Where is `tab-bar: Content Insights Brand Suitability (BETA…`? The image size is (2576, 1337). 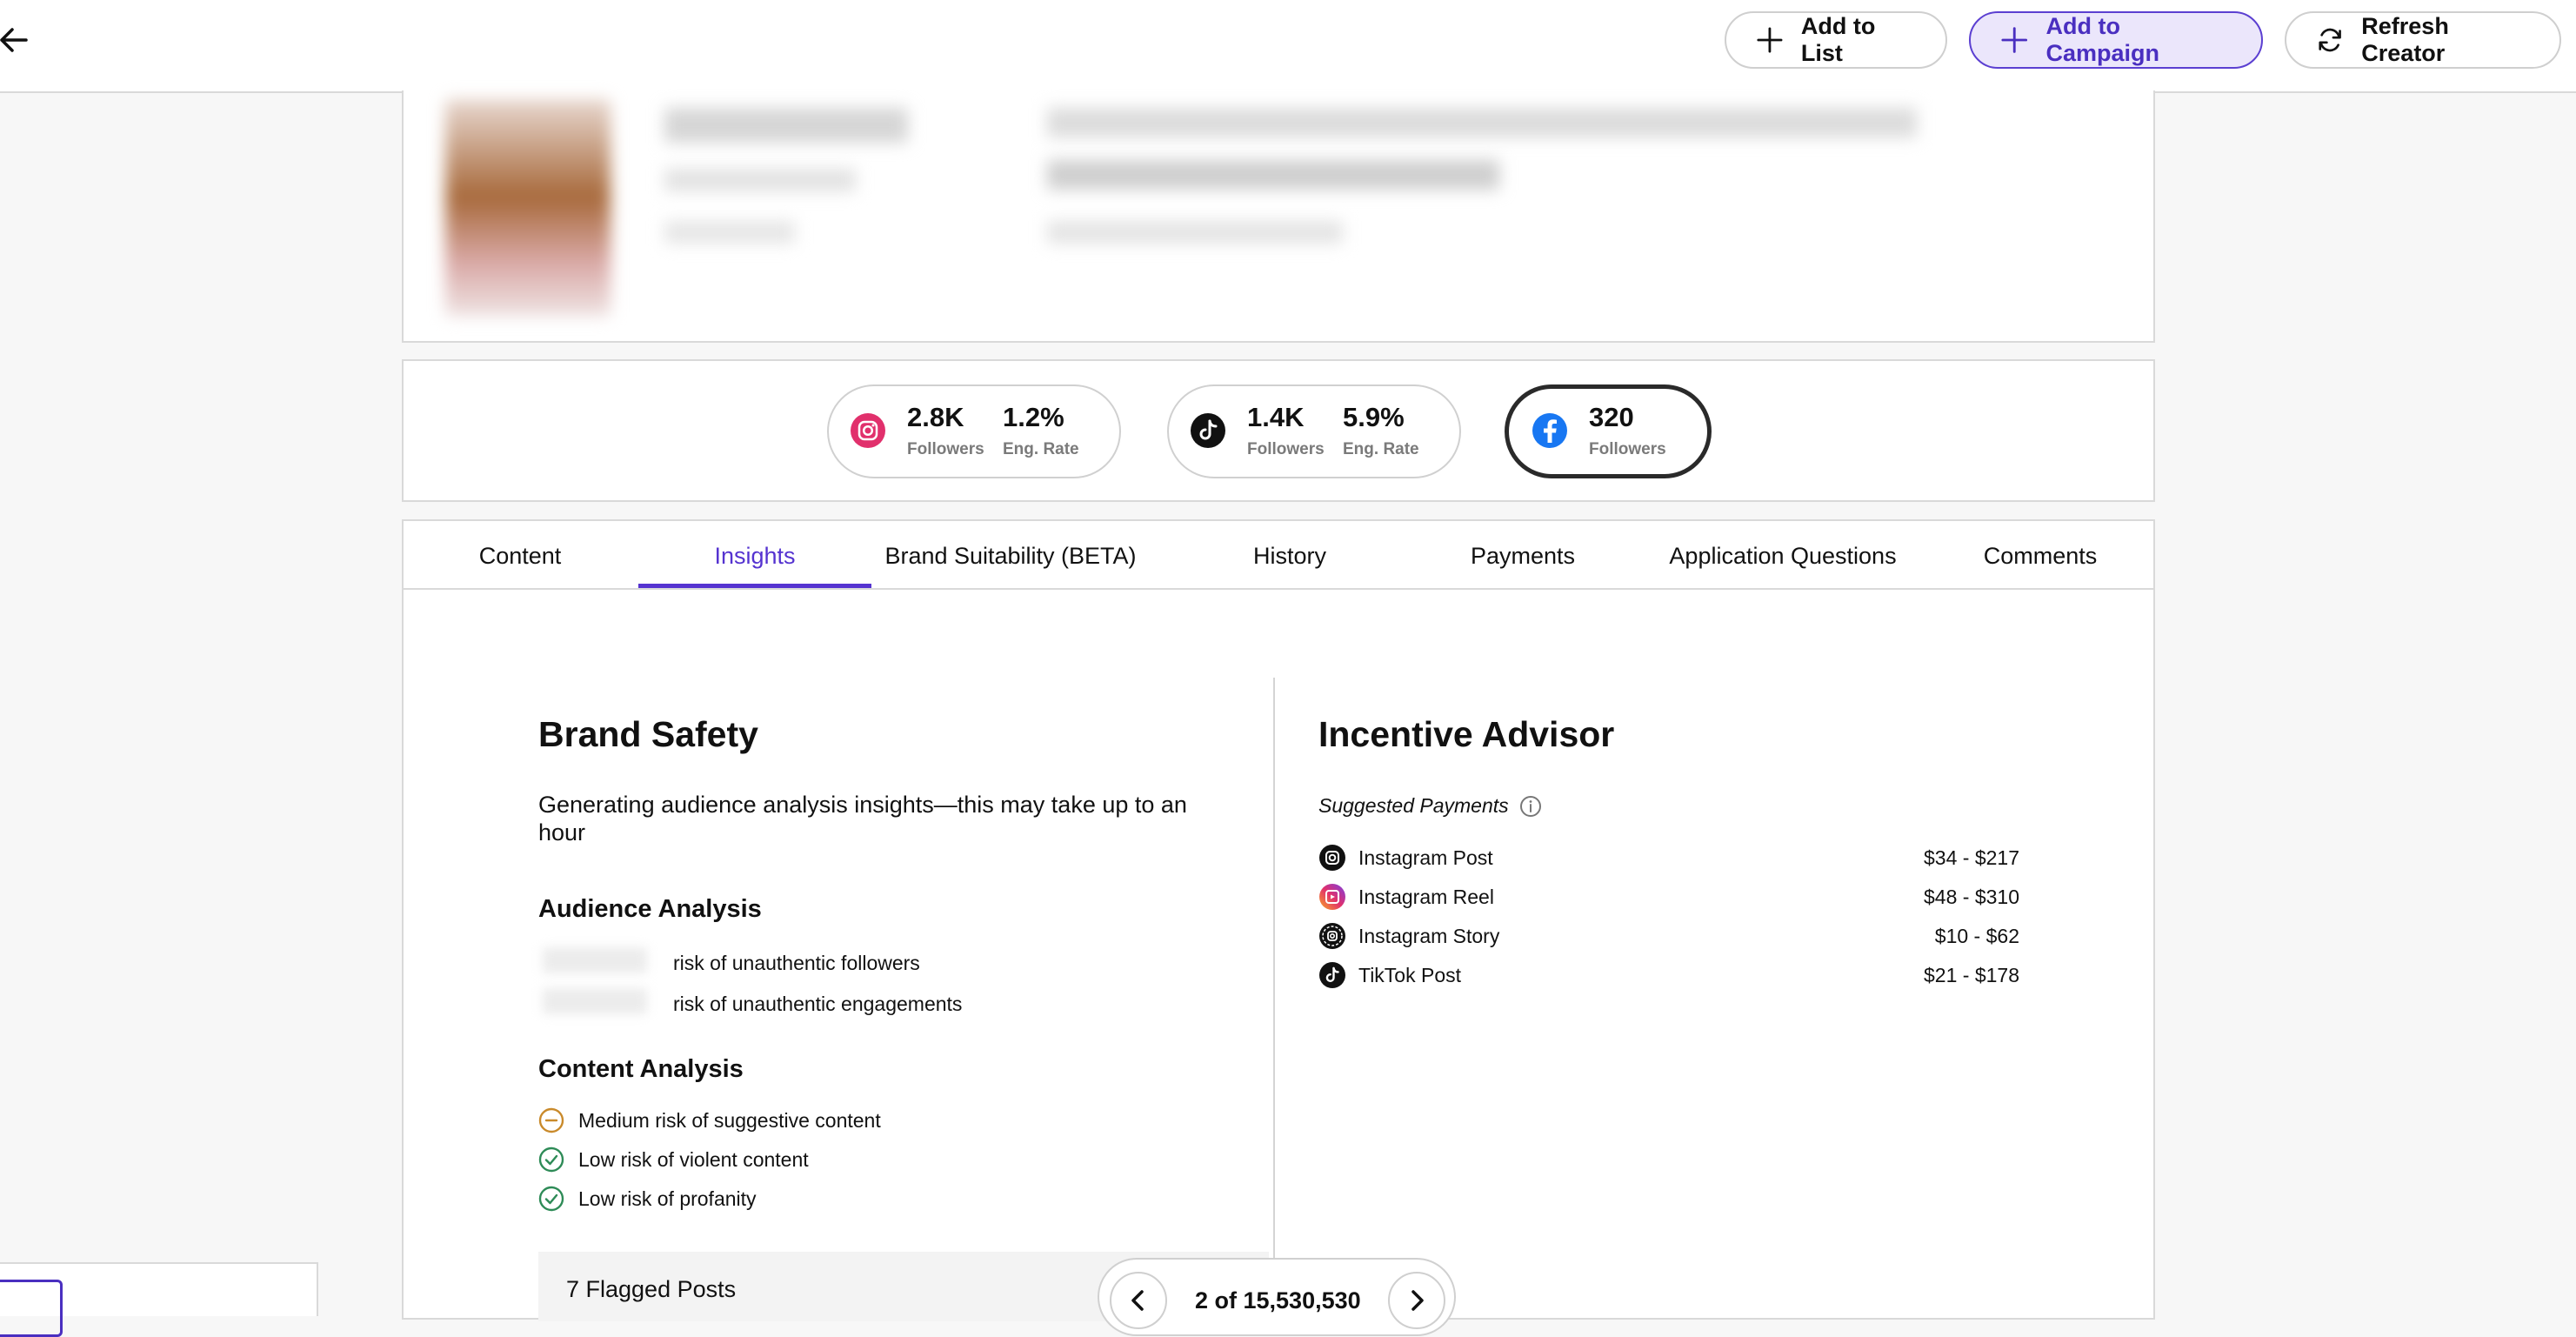 tab-bar: Content Insights Brand Suitability (BETA… is located at coordinates (1278, 555).